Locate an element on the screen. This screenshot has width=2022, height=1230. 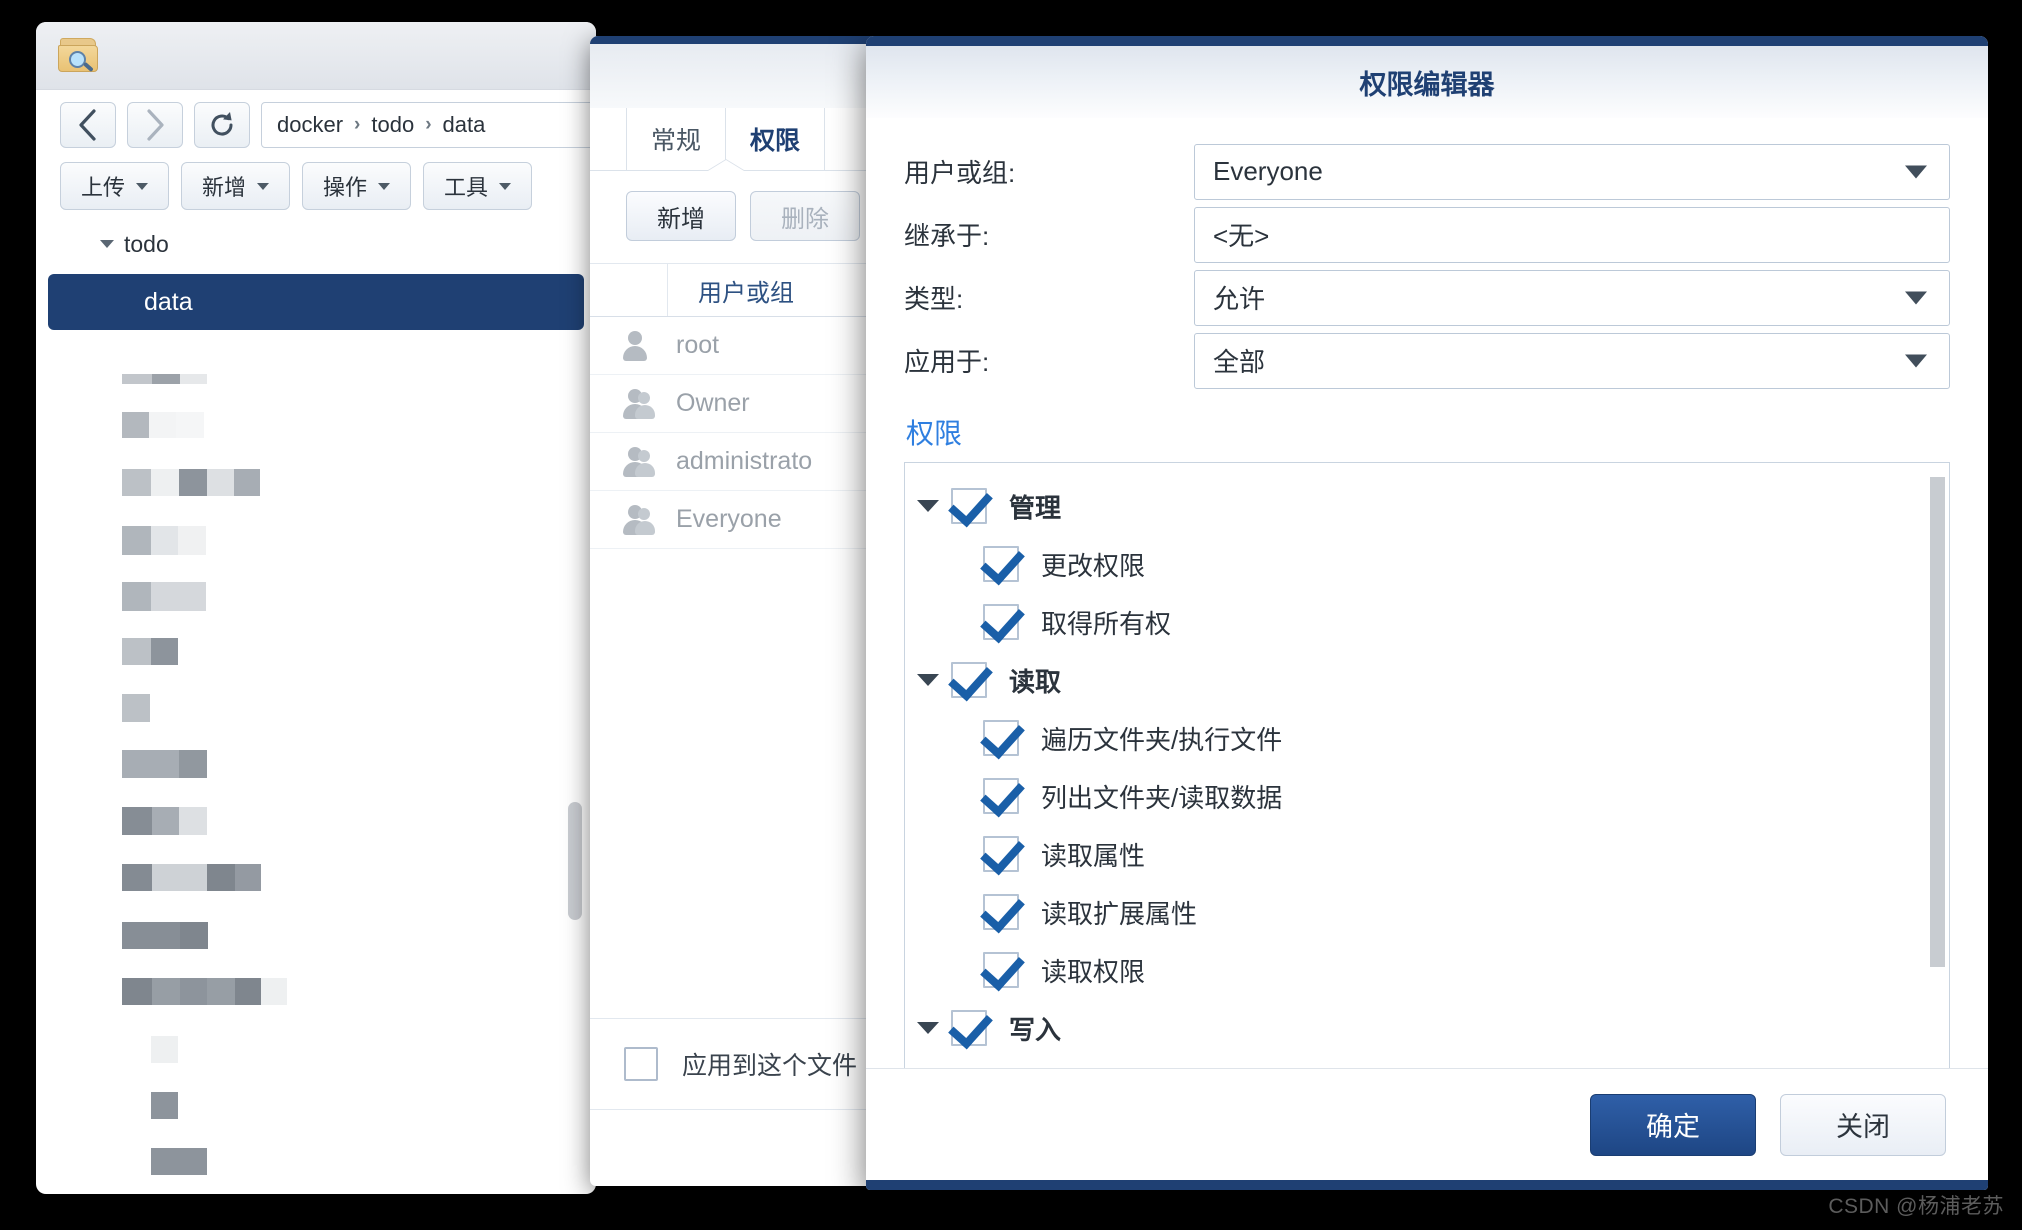
checkbox-read is located at coordinates (969, 680).